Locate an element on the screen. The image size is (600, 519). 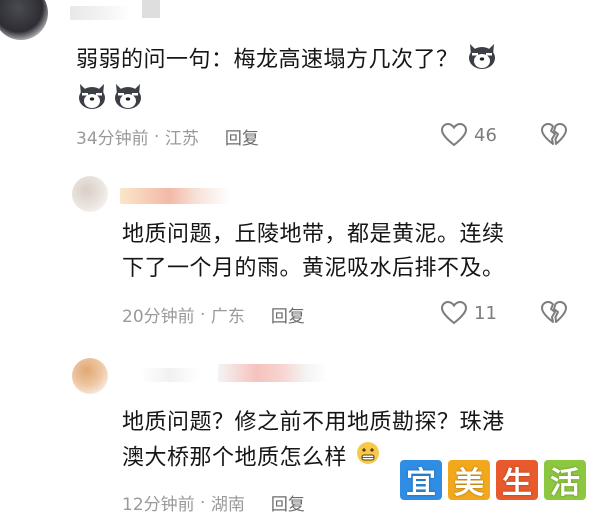
comment-meta: 34分钟前 · 江苏 回复 is located at coordinates (167, 137).